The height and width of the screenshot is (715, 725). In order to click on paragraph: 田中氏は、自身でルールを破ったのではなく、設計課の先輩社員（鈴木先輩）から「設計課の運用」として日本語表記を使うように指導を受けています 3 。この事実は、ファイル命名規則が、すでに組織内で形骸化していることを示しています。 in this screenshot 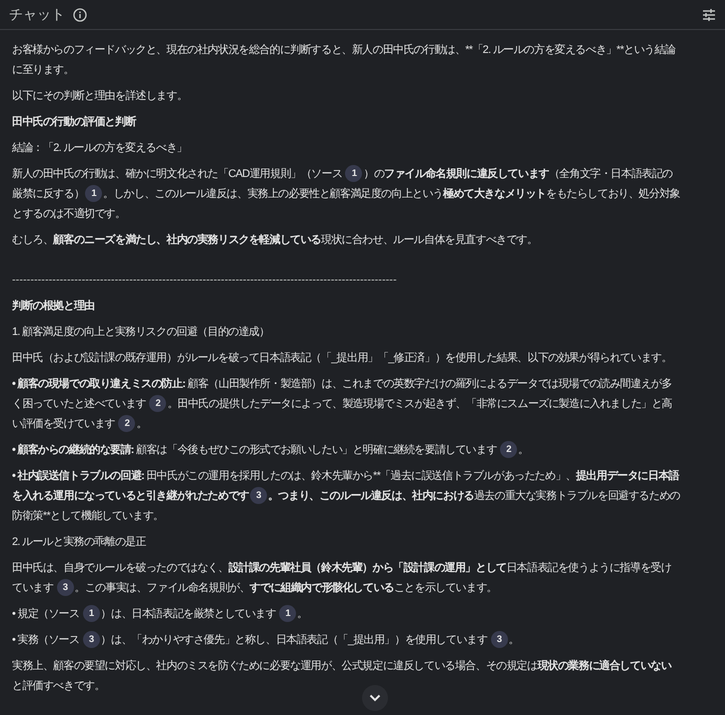, I will do `click(346, 578)`.